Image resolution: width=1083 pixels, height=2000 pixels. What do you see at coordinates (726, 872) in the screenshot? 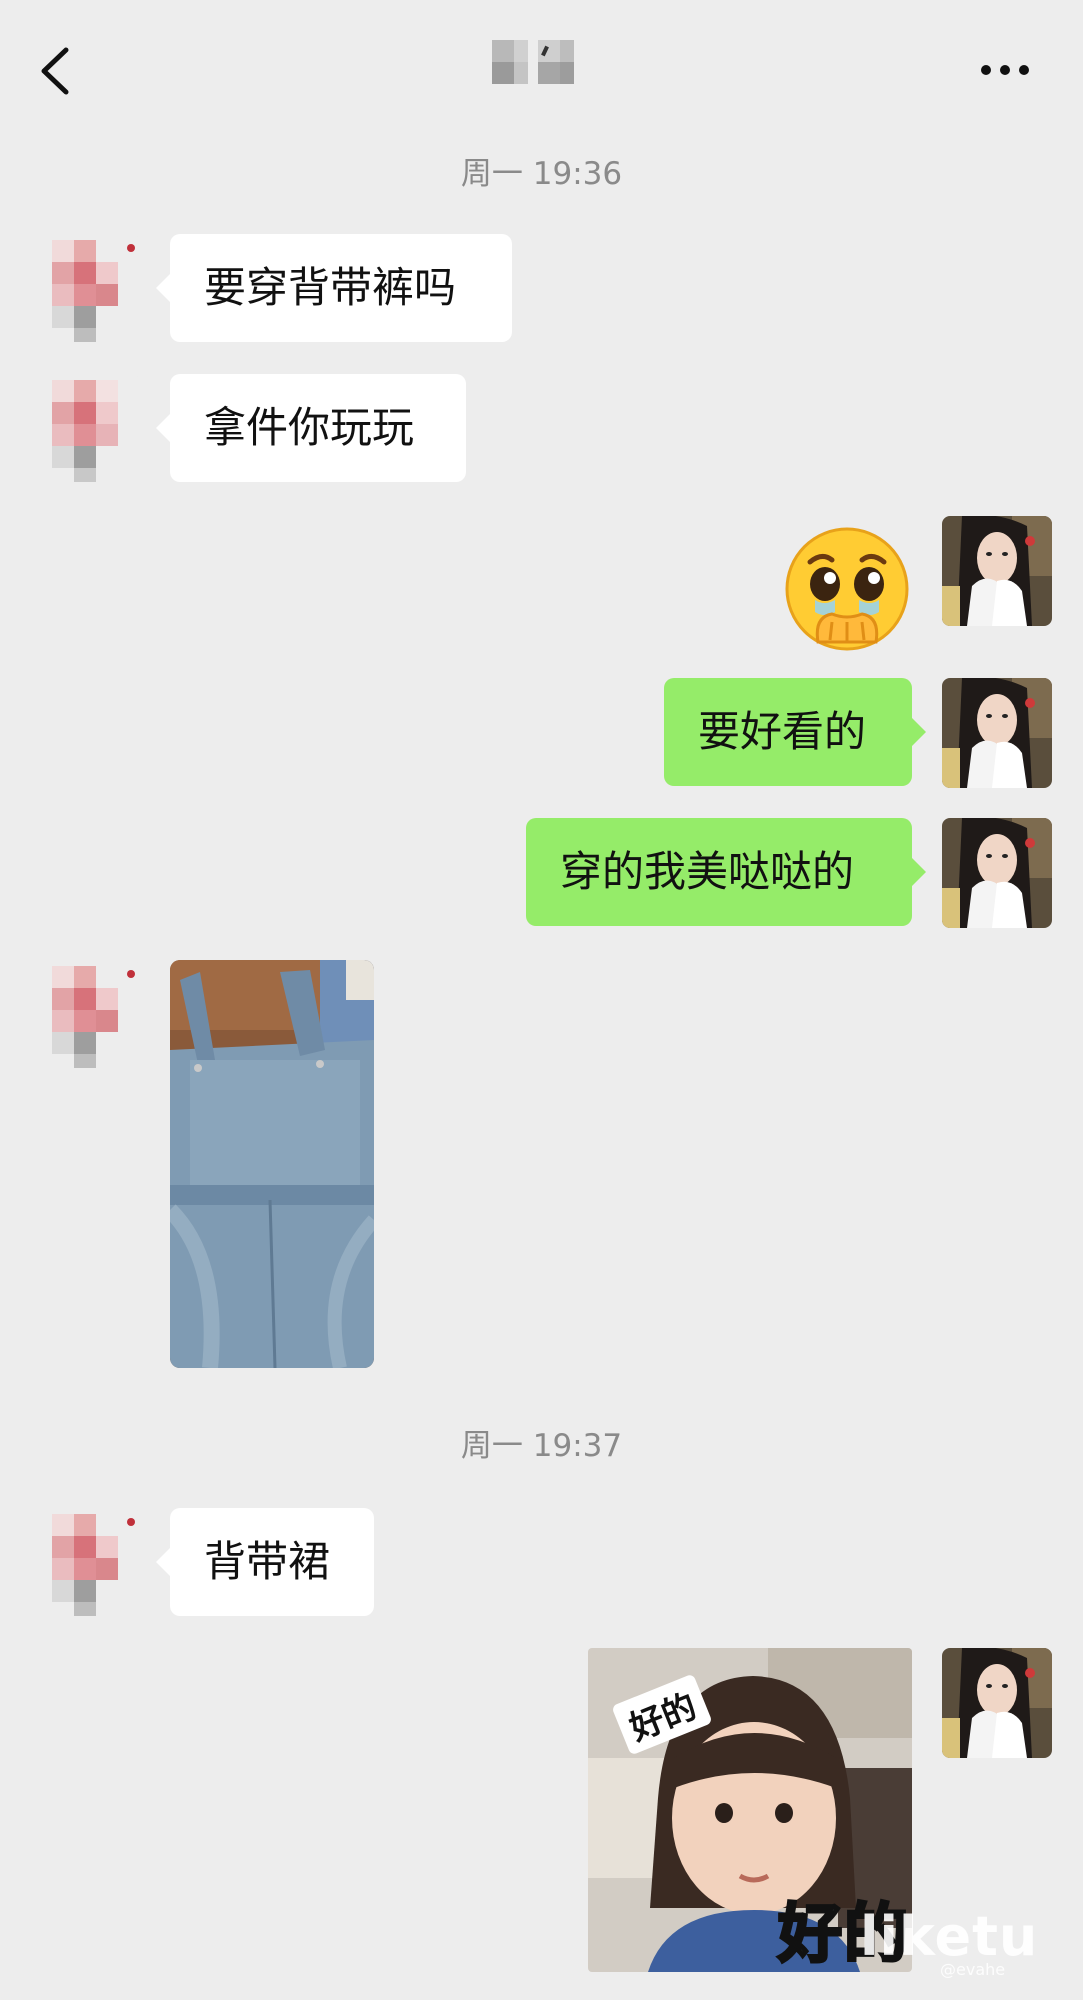
I see `message-bubble-outgoing: 穿的我美哒哒的` at bounding box center [726, 872].